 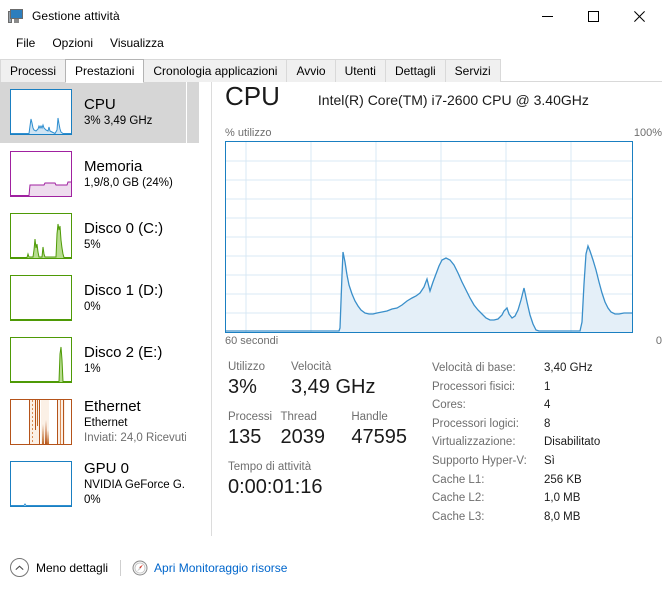 What do you see at coordinates (247, 367) in the screenshot?
I see `stat-label-utilizzo: Utilizzo` at bounding box center [247, 367].